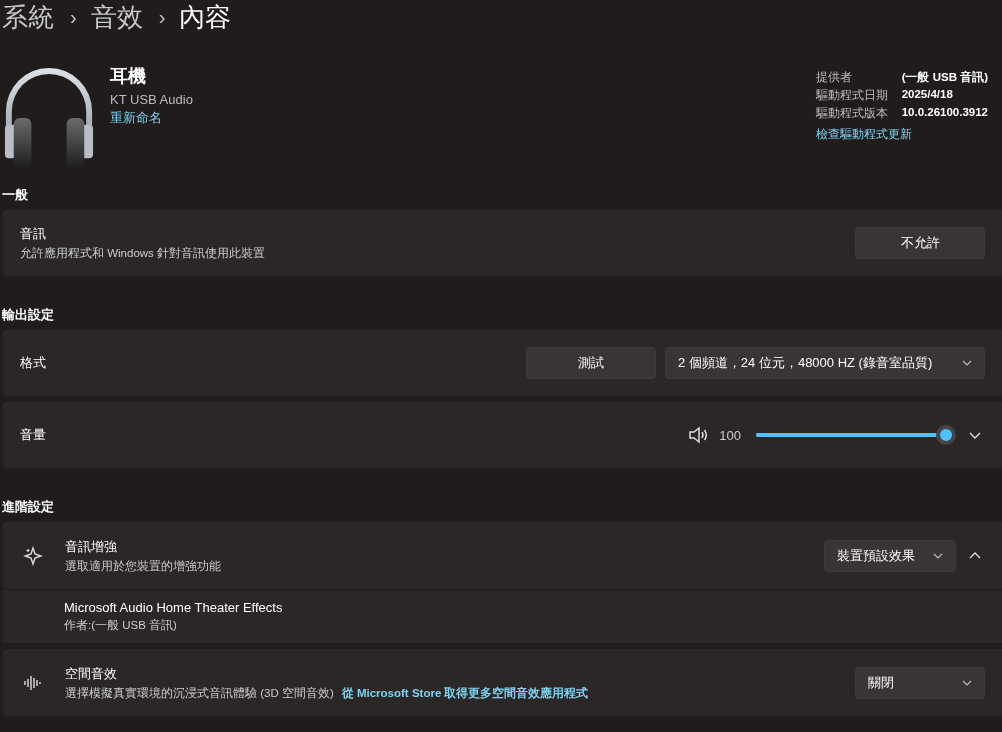  Describe the element at coordinates (33, 555) in the screenshot. I see `sparkle-icon` at that location.